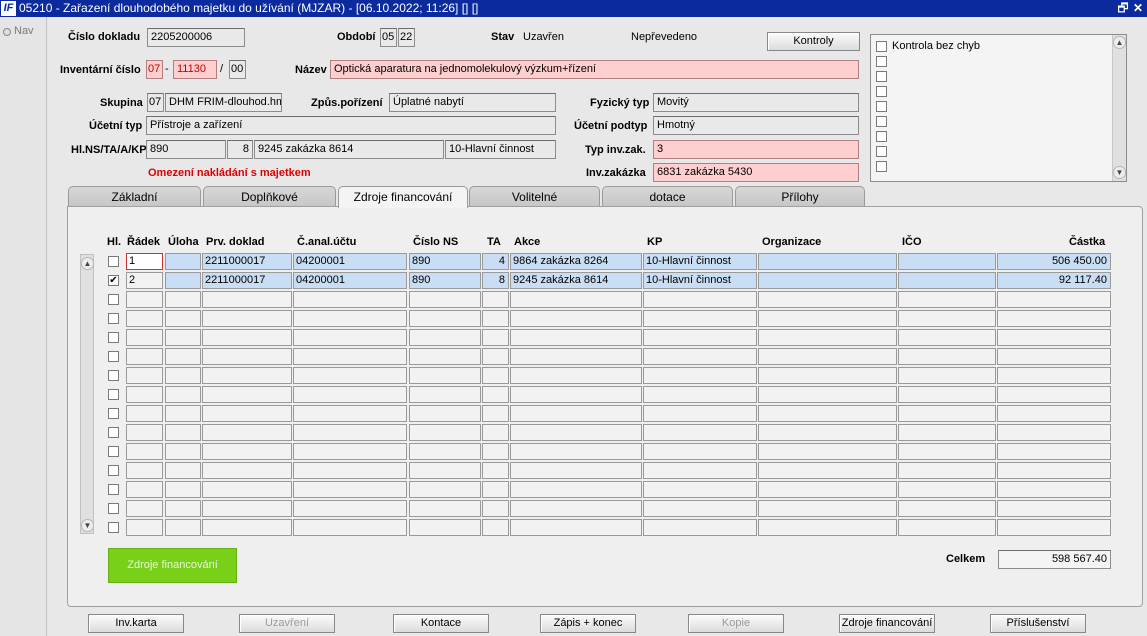 The image size is (1147, 636). Describe the element at coordinates (887, 623) in the screenshot. I see `zdroje-financovani-button: Zdroje financování` at that location.